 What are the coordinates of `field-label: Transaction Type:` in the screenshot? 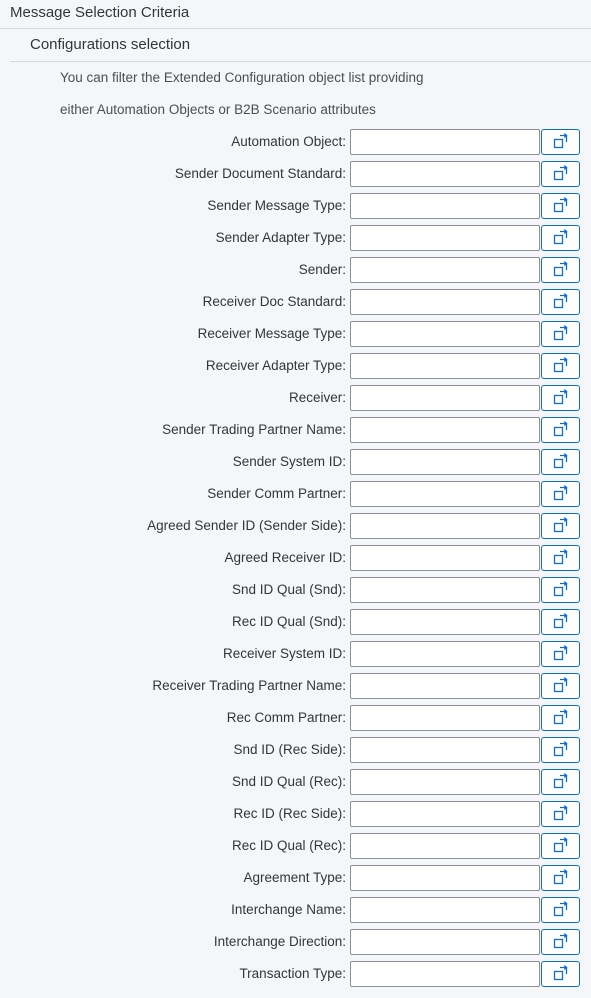 It's located at (292, 973).